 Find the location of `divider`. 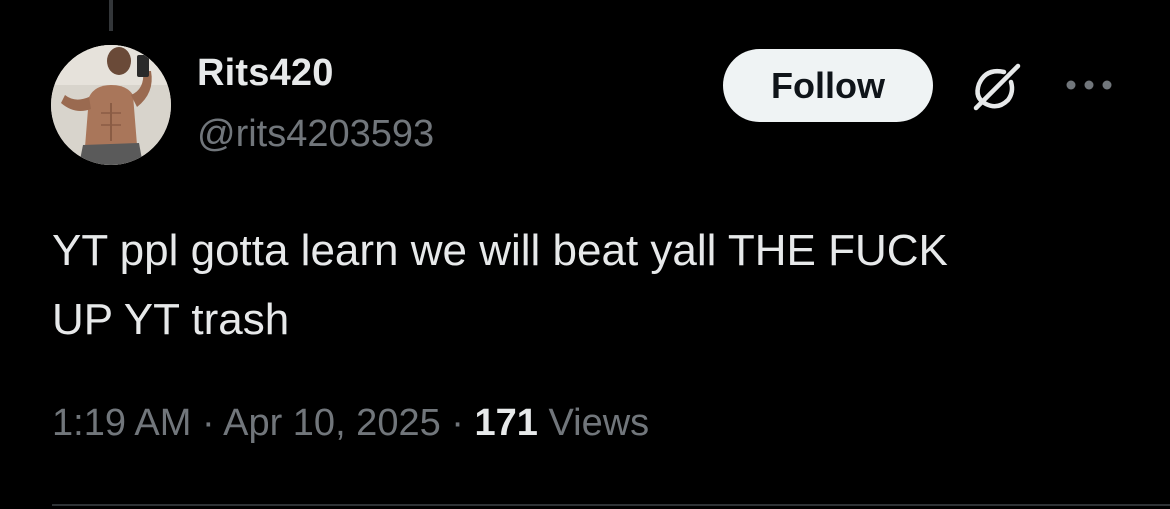

divider is located at coordinates (611, 505).